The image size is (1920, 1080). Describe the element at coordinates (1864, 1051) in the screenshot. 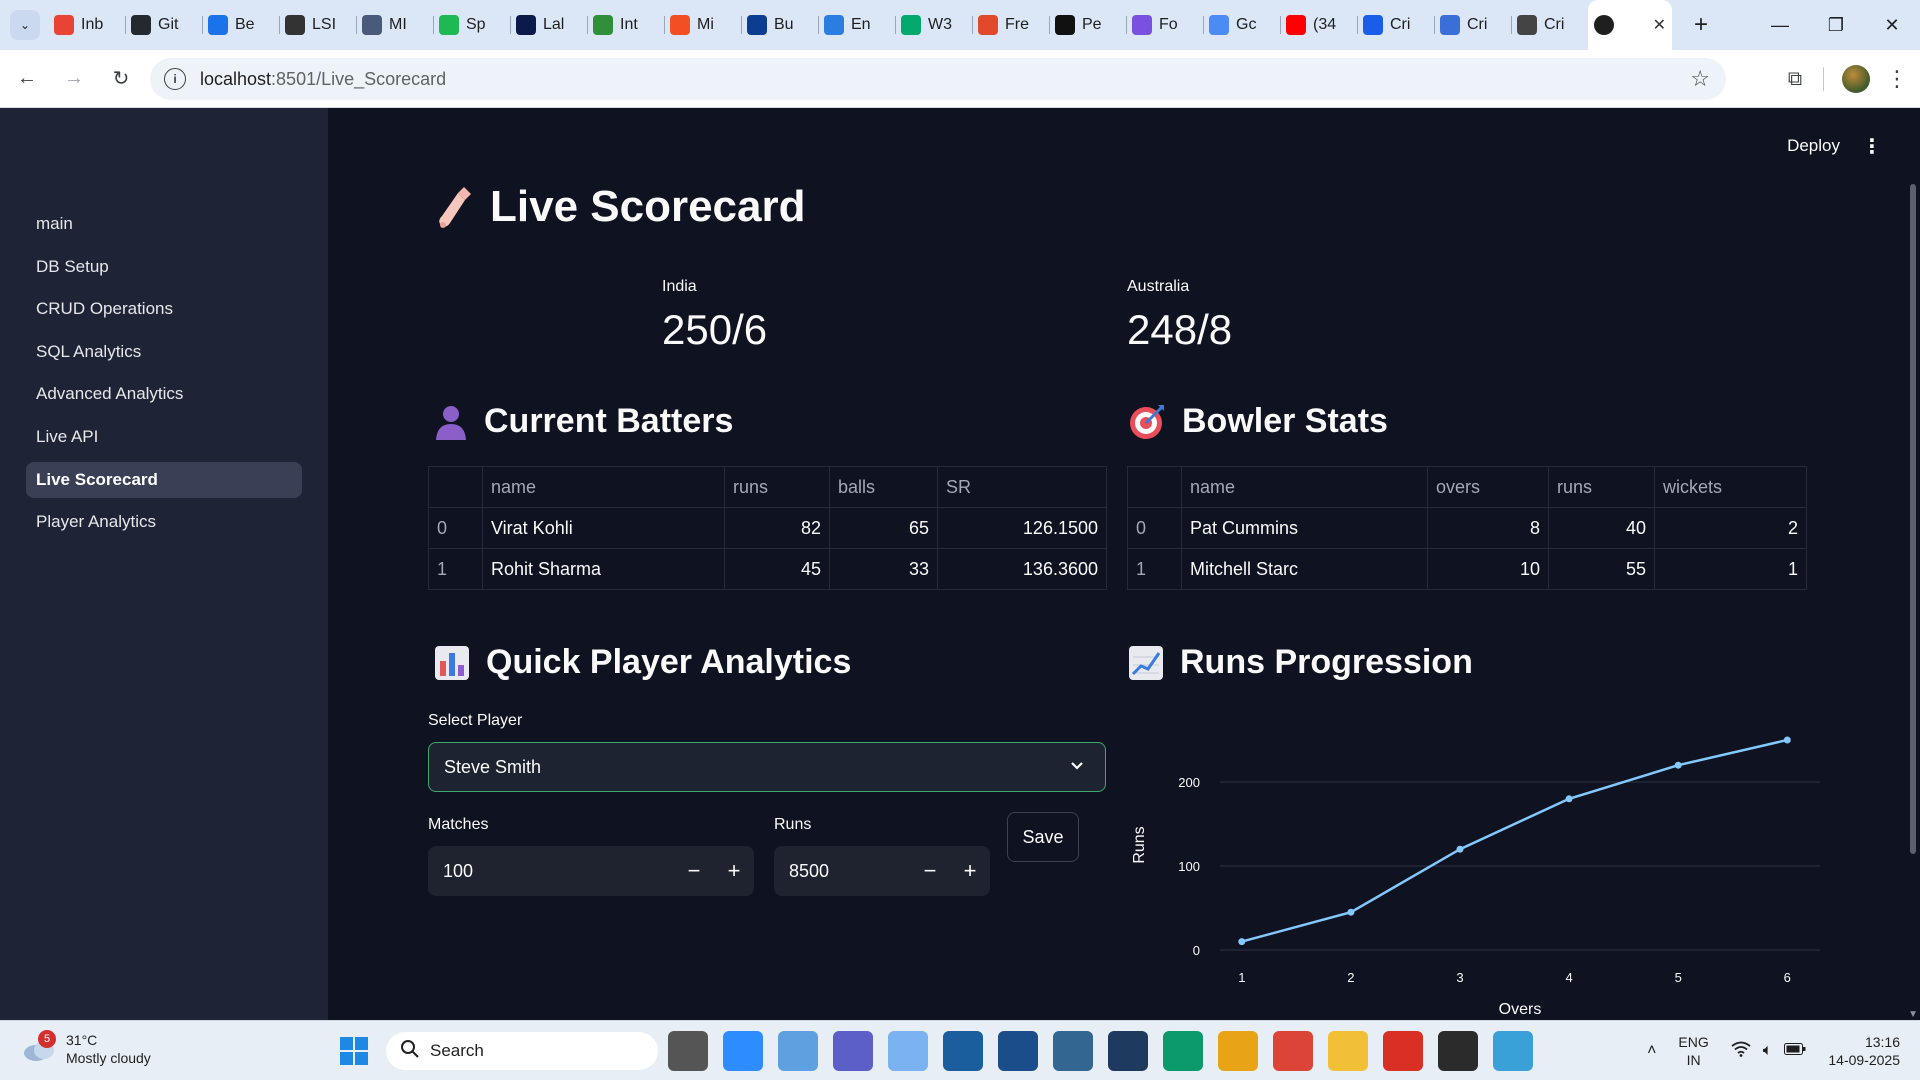

I see `clock: 13:16 14-09-2025` at that location.